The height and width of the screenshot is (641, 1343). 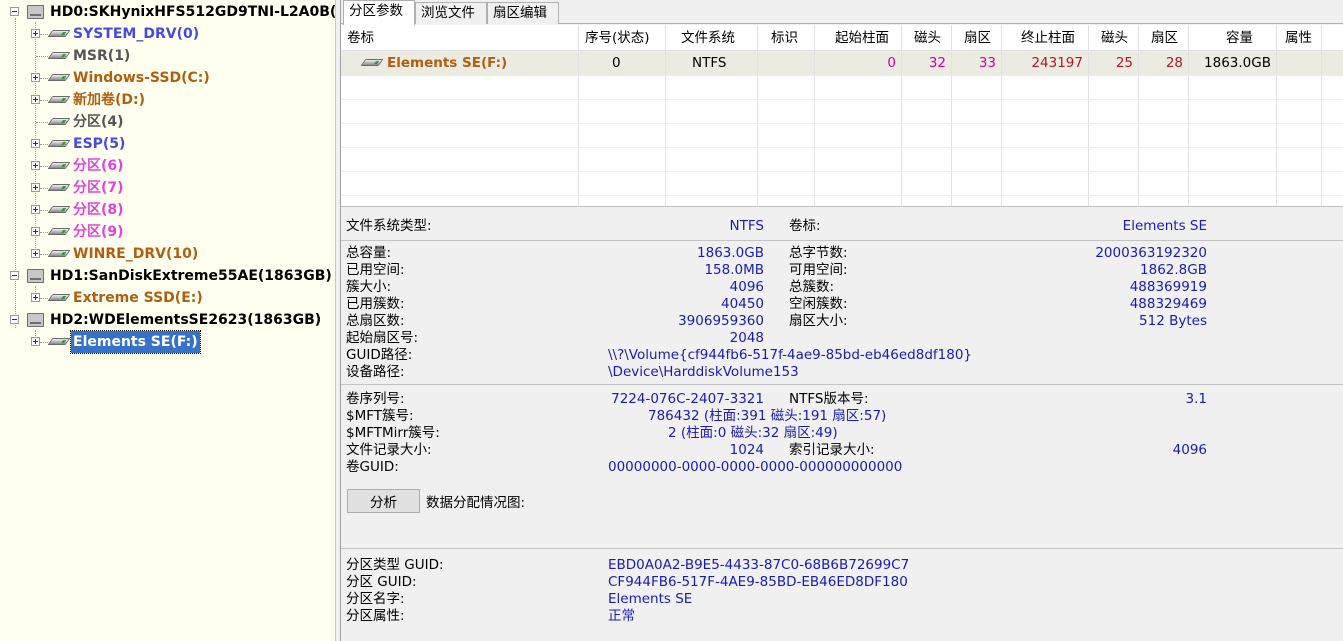 I want to click on part-type-guid-value: EBD0A0A2-B9E5-4433-87C0-68B6B72699C7, so click(x=759, y=565).